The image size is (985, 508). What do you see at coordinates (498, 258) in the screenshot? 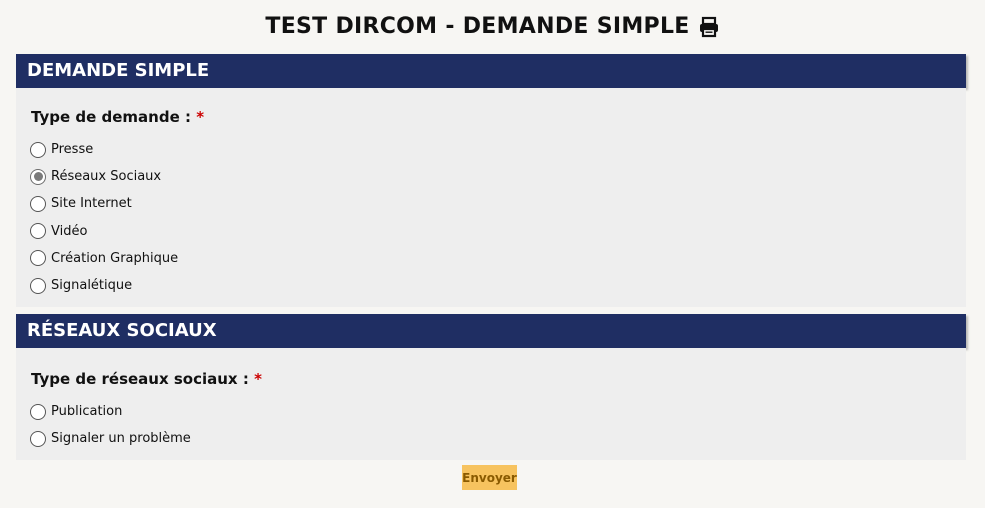
I see `radio-option-creation-graphique: Création Graphique` at bounding box center [498, 258].